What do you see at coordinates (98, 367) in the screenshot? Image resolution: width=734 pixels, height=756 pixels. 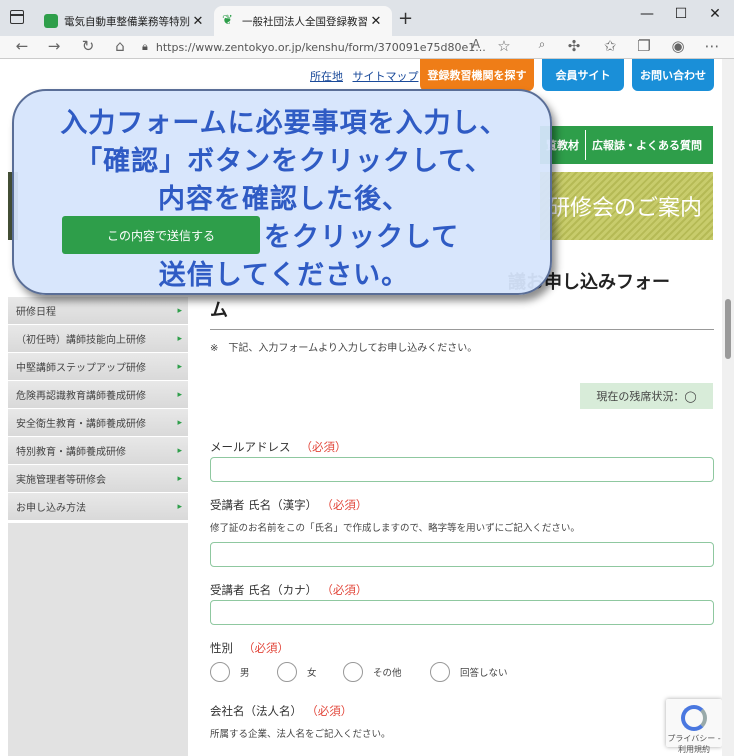 I see `sidebar-item-stepup: 中堅講師ステップアップ研修` at bounding box center [98, 367].